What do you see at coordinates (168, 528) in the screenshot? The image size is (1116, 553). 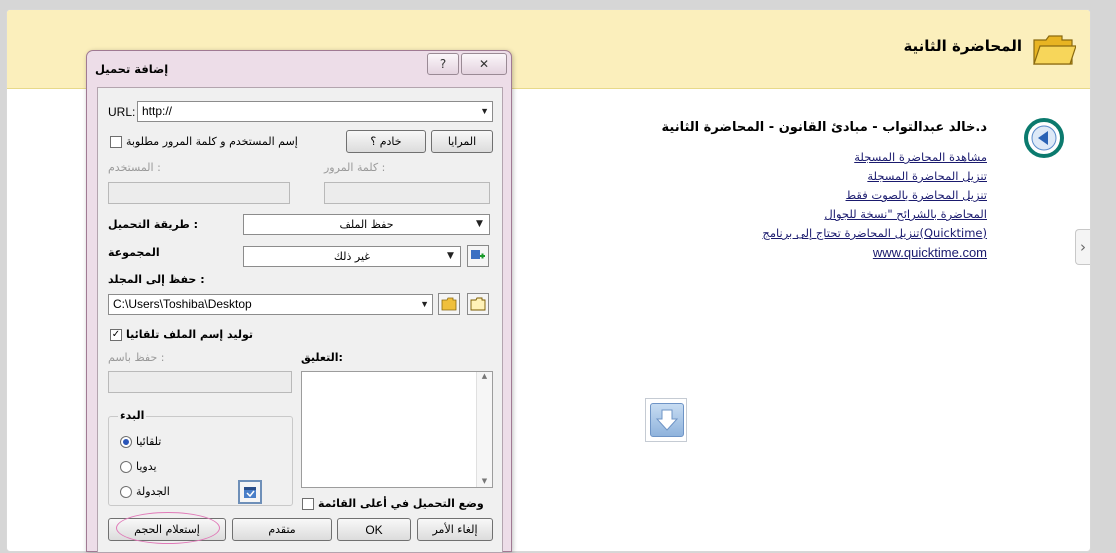 I see `highlight-circle` at bounding box center [168, 528].